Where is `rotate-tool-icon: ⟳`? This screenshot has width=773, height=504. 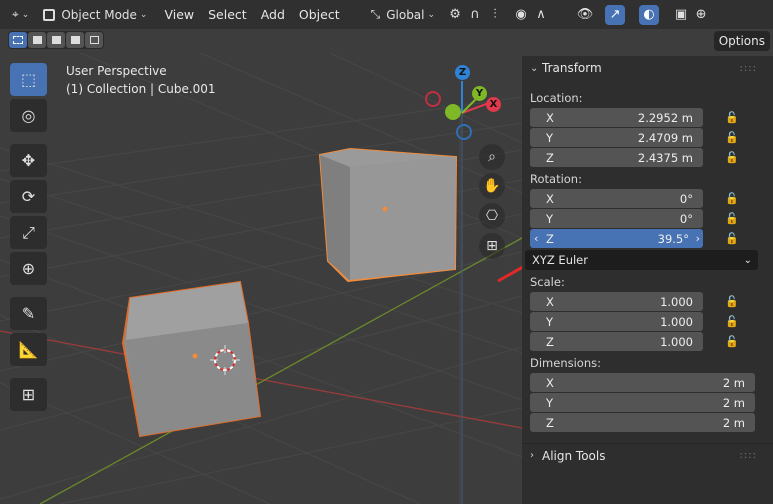
rotate-tool-icon: ⟳ is located at coordinates (28, 196).